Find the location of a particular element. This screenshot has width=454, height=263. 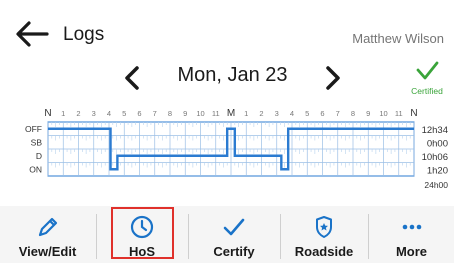

view-edit-label: View/Edit is located at coordinates (47, 251).